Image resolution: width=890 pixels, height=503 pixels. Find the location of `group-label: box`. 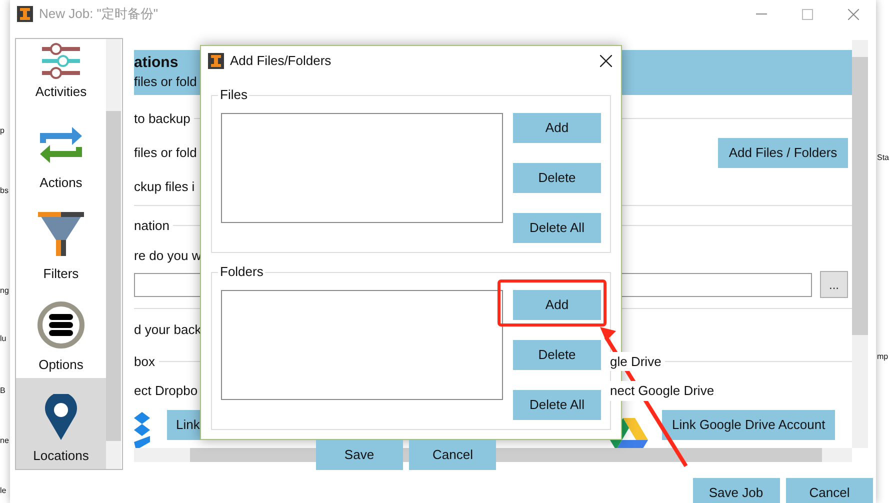

group-label: box is located at coordinates (144, 361).